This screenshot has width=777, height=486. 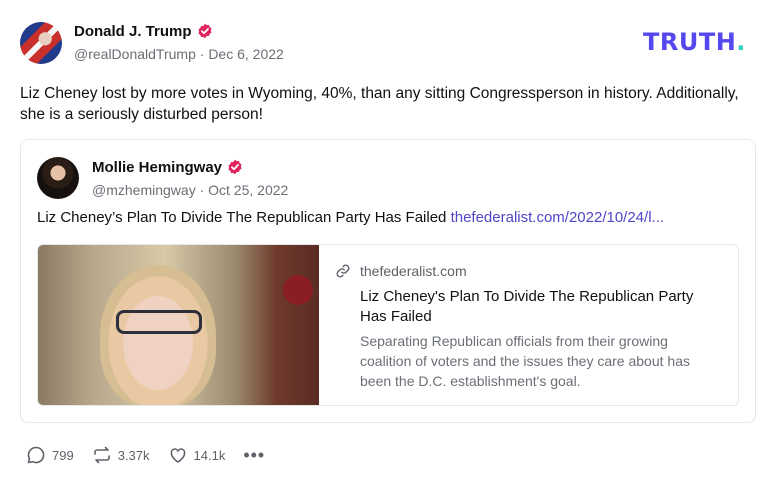 What do you see at coordinates (101, 455) in the screenshot?
I see `retruth-icon` at bounding box center [101, 455].